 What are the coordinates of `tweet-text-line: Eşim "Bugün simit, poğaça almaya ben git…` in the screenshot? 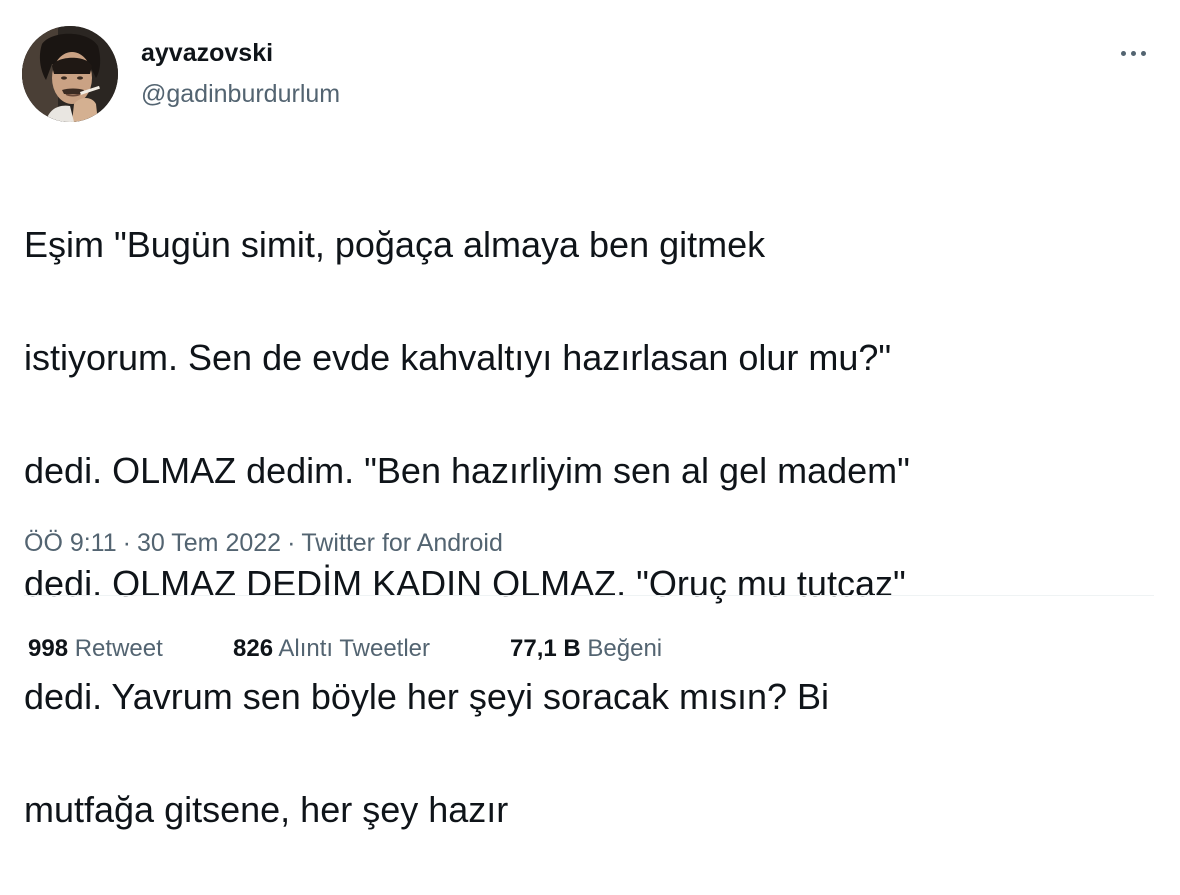 It's located at (395, 244).